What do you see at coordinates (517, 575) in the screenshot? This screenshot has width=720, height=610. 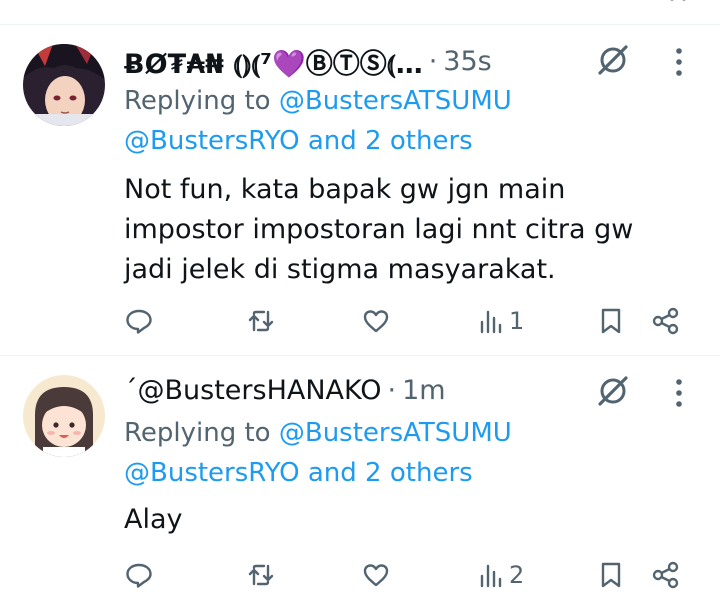 I see `views-count: 2` at bounding box center [517, 575].